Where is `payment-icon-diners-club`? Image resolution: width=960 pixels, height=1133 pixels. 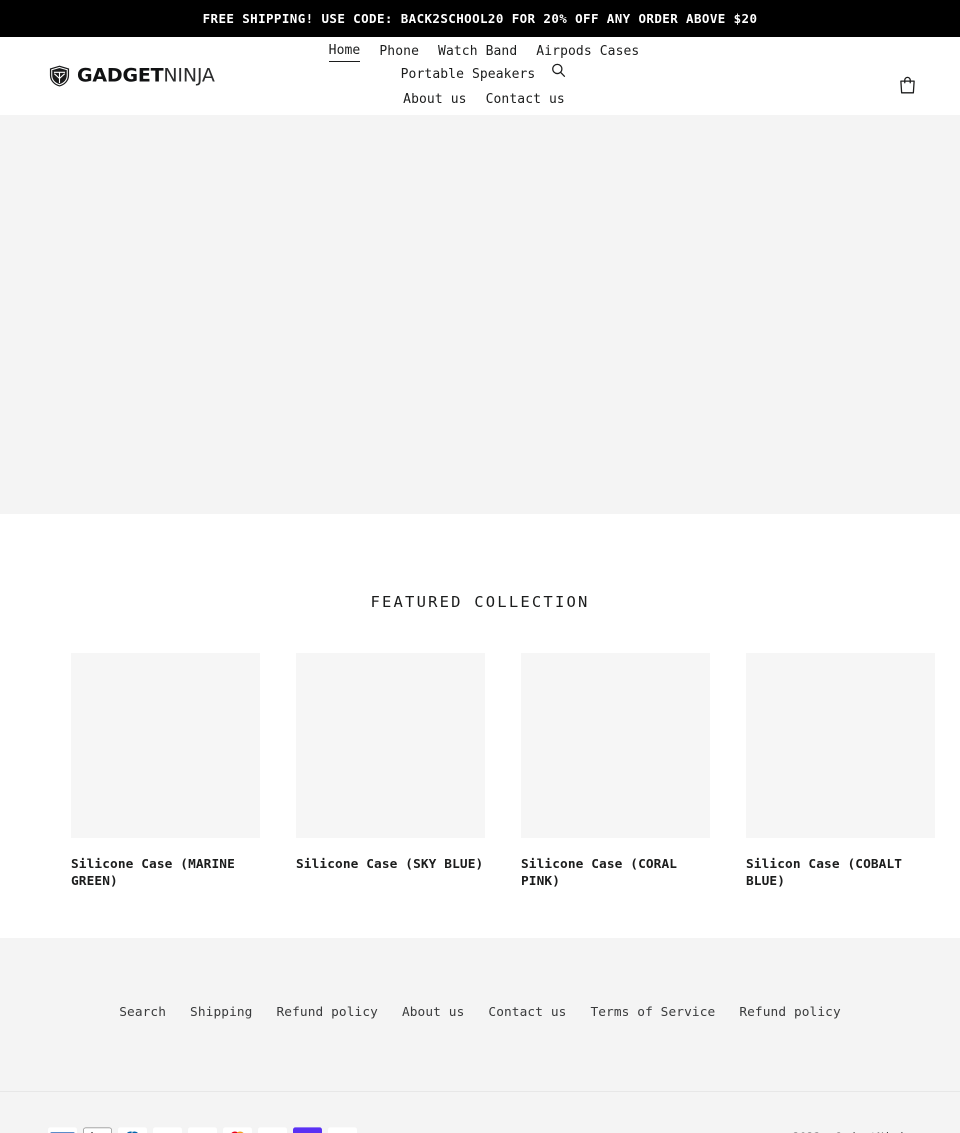 payment-icon-diners-club is located at coordinates (132, 1130).